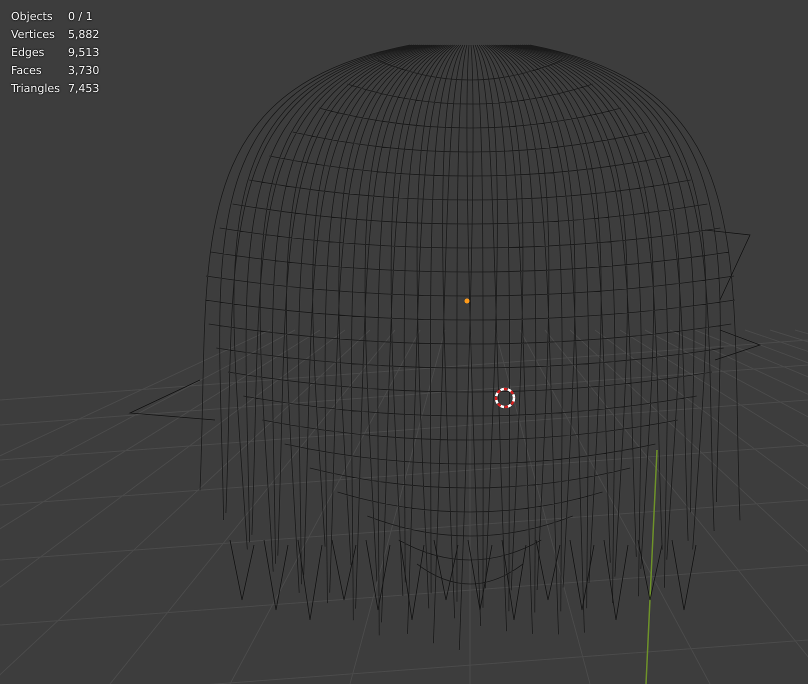 This screenshot has height=684, width=808. I want to click on origin-dot, so click(467, 301).